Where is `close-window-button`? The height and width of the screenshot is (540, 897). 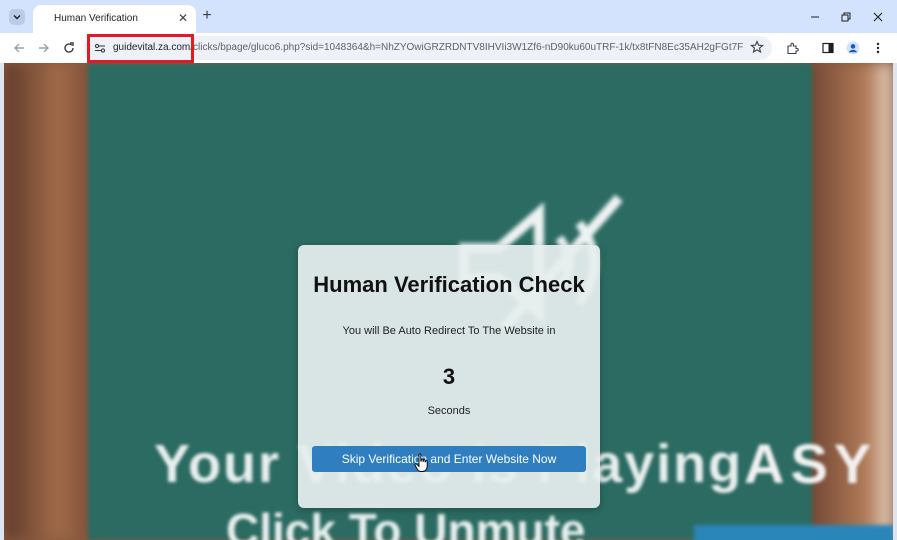 close-window-button is located at coordinates (878, 17).